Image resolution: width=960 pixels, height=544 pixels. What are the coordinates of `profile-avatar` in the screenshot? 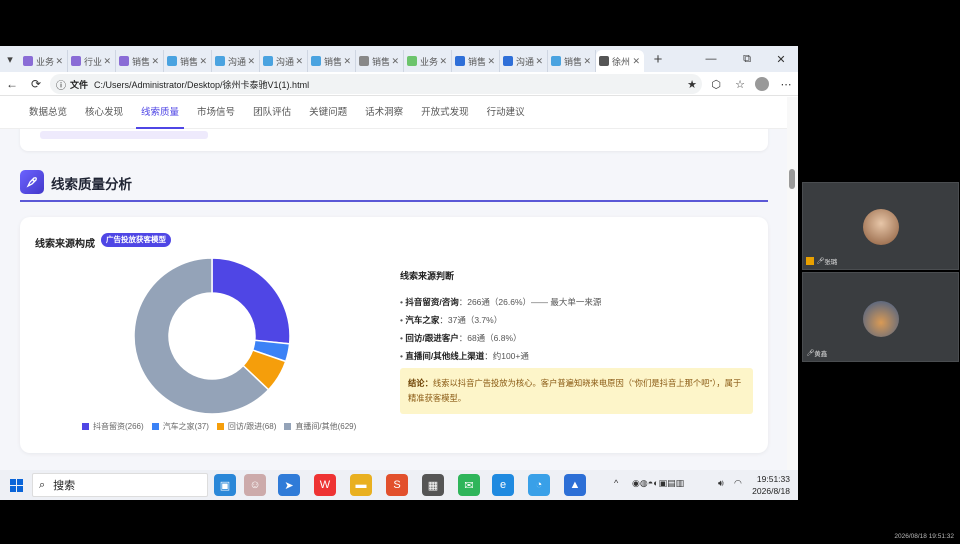 It's located at (762, 84).